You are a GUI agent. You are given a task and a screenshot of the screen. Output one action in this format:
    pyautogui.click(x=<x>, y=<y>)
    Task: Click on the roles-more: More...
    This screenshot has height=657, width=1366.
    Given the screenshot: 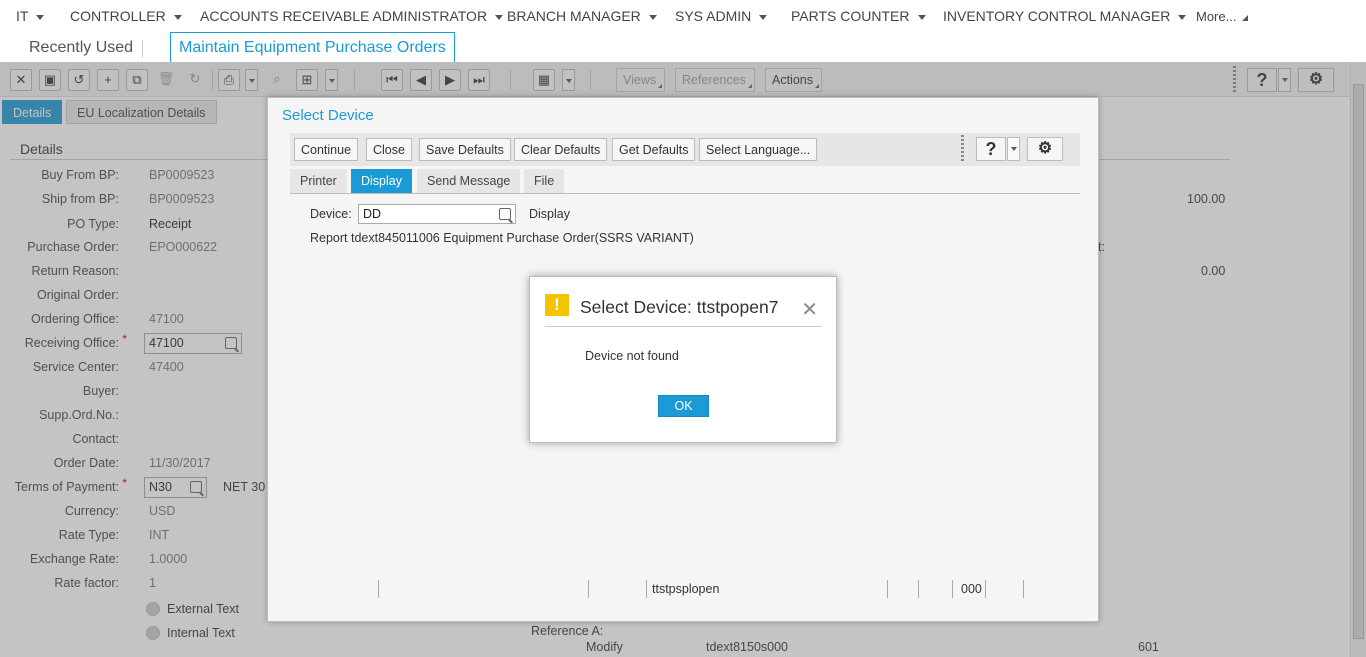 What is the action you would take?
    pyautogui.click(x=1222, y=16)
    